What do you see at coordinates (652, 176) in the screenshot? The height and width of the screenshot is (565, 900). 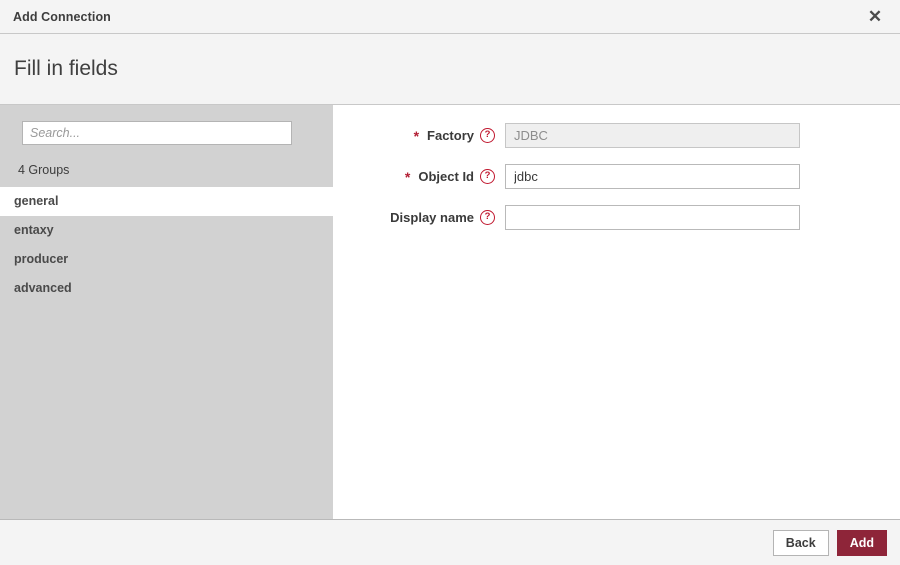 I see `object-id-input` at bounding box center [652, 176].